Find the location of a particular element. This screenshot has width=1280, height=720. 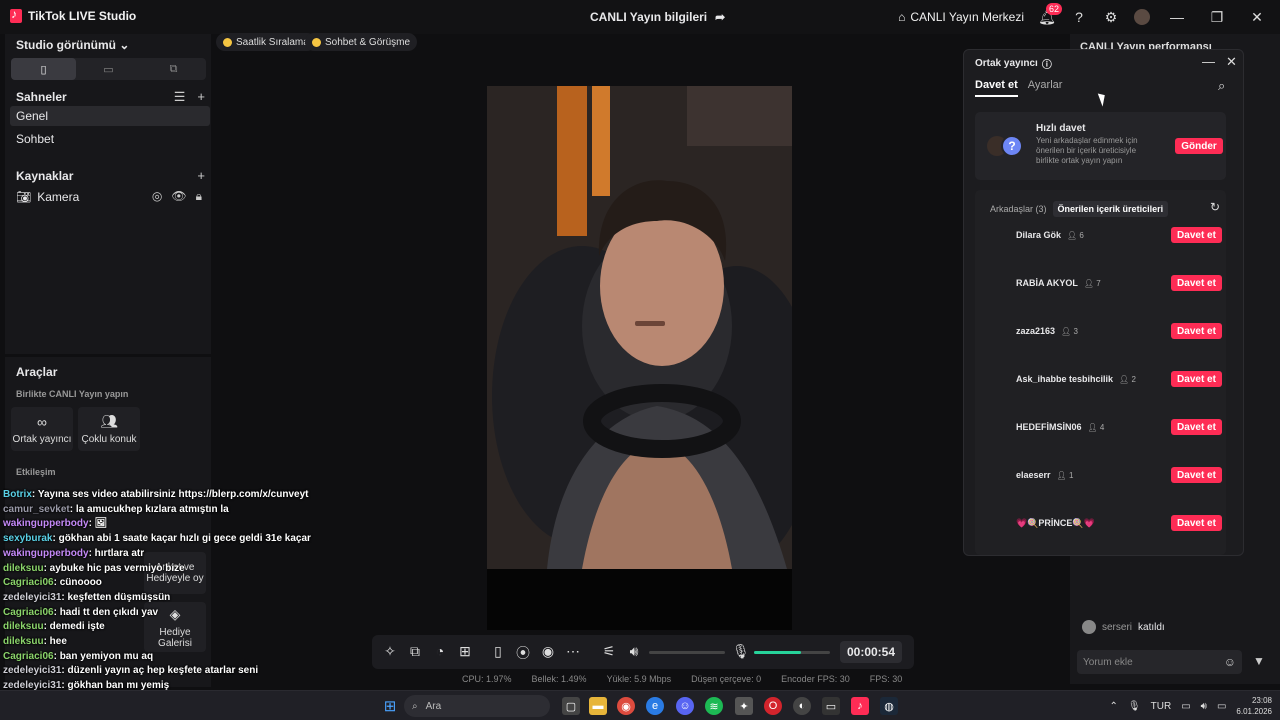

speaker-volume-slider is located at coordinates (687, 652).